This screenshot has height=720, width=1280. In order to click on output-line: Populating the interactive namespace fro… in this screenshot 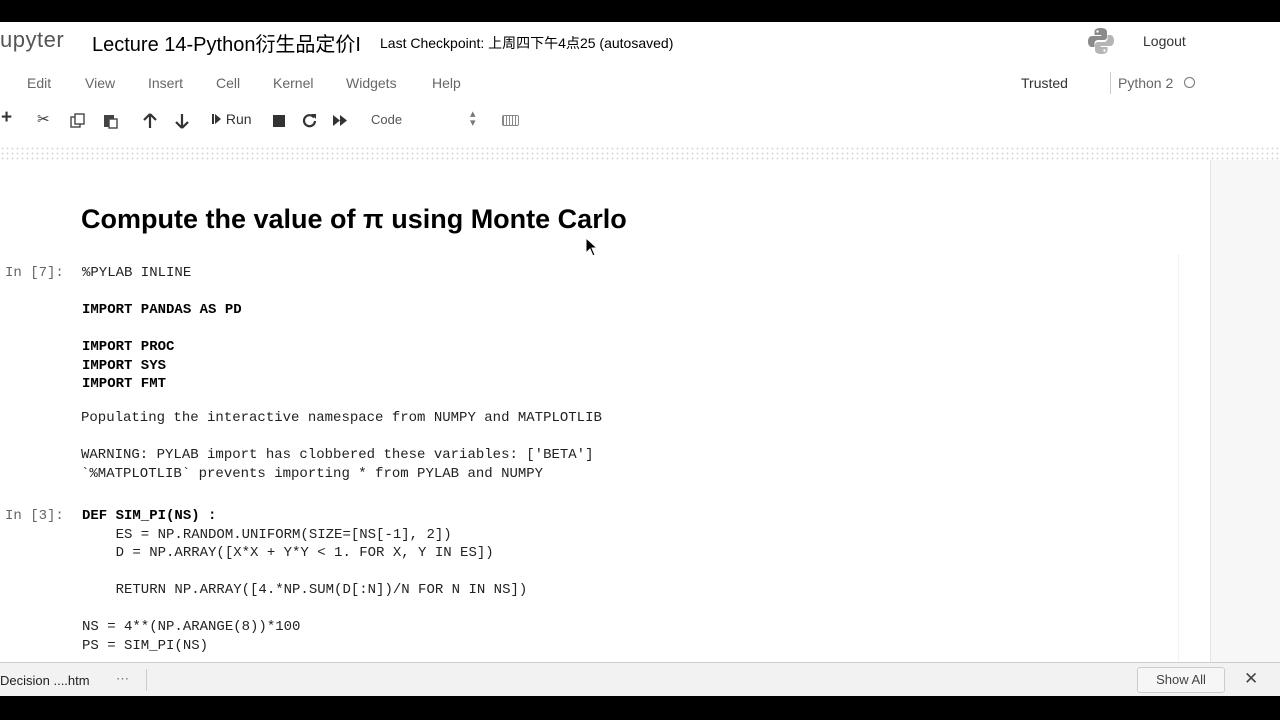, I will do `click(341, 418)`.